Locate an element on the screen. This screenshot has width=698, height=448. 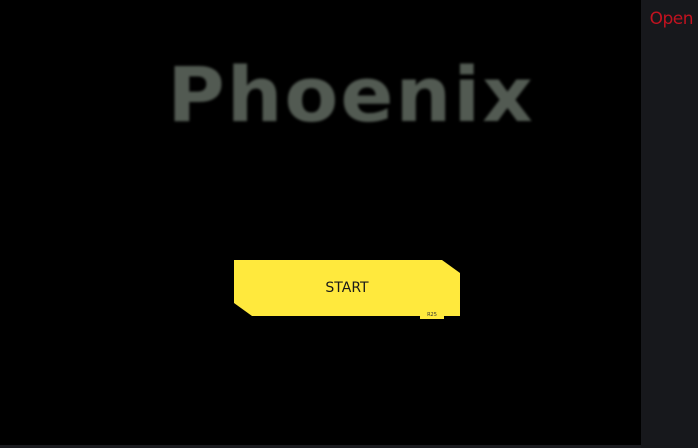
start-button: START is located at coordinates (347, 288).